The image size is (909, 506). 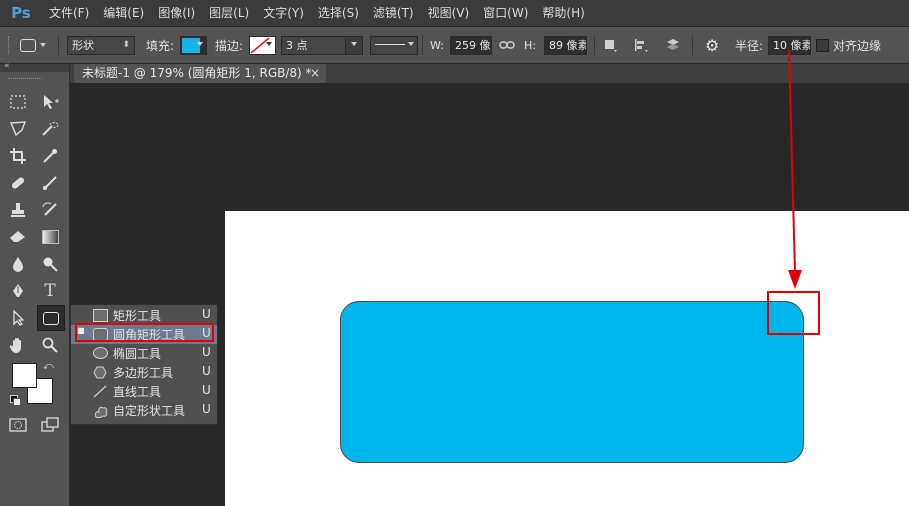 I want to click on gradient-tool-icon, so click(x=50, y=237).